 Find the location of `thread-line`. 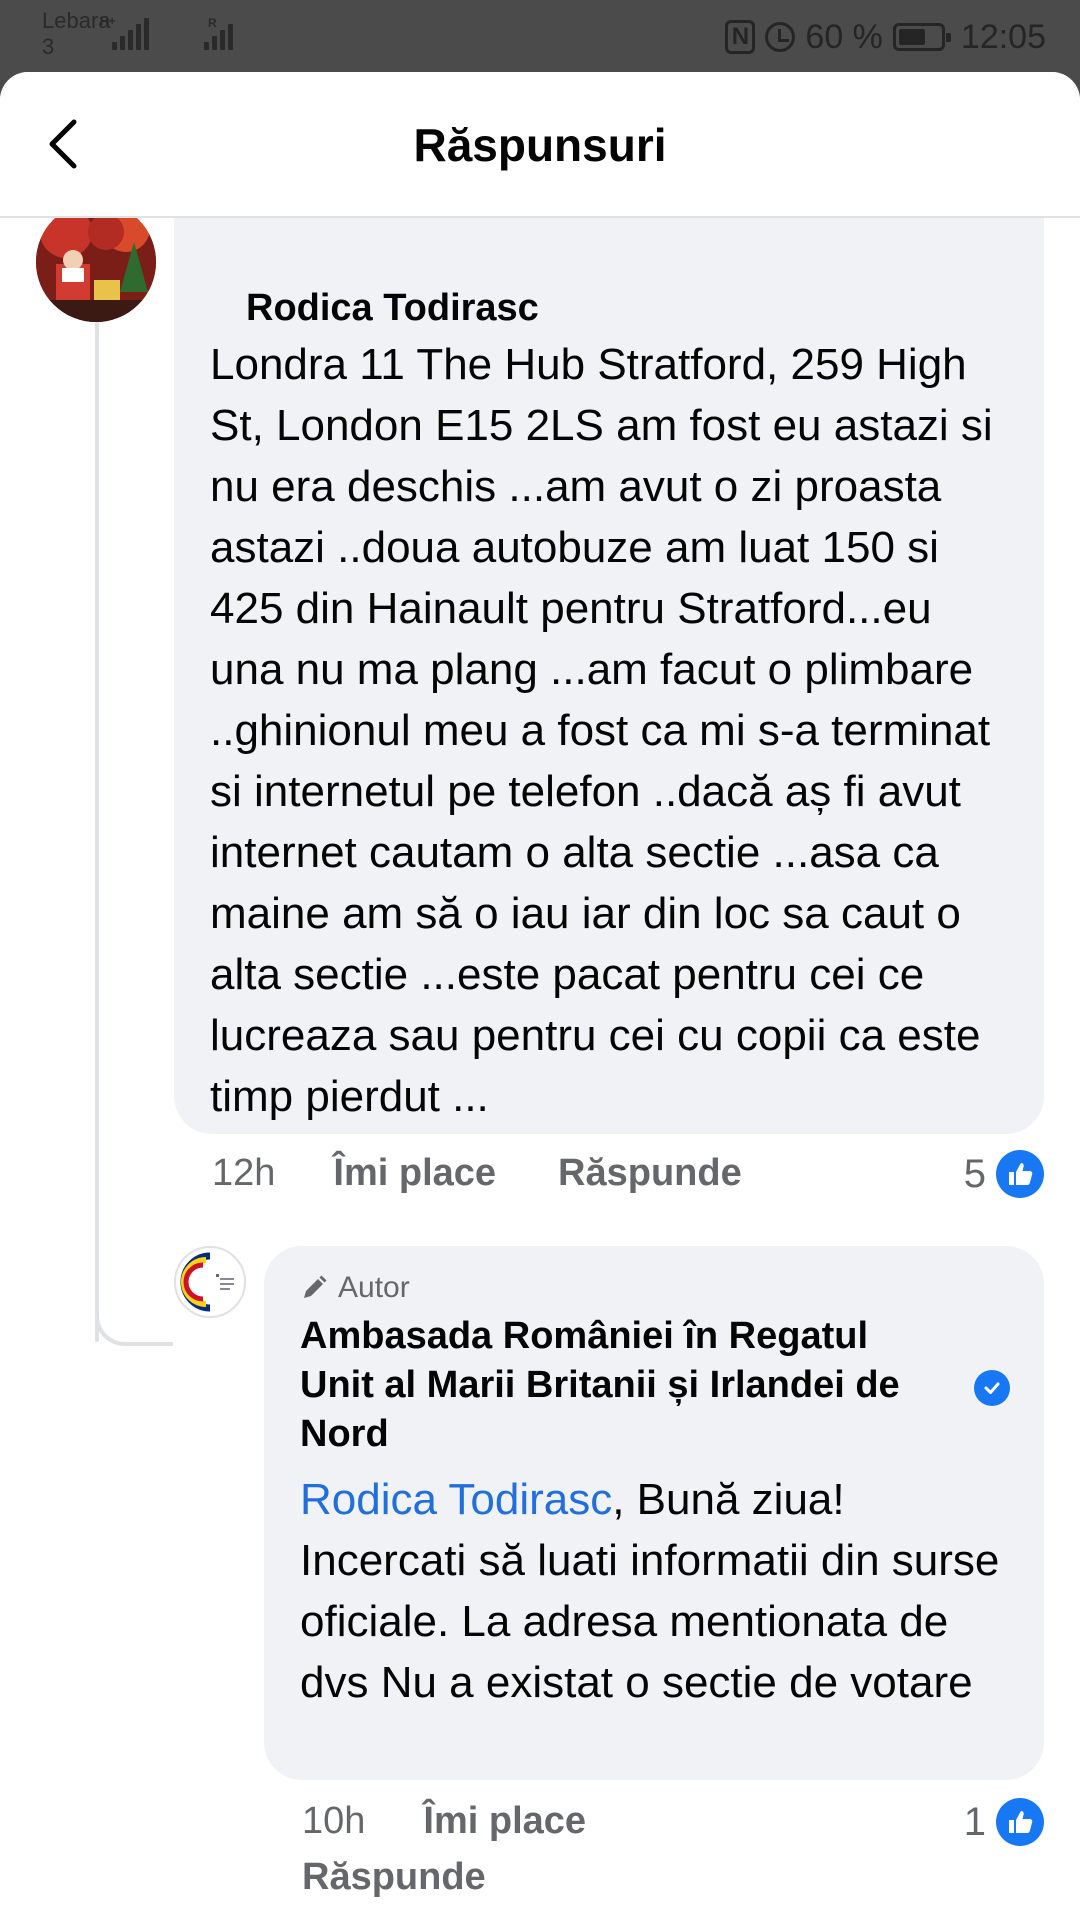

thread-line is located at coordinates (97, 832).